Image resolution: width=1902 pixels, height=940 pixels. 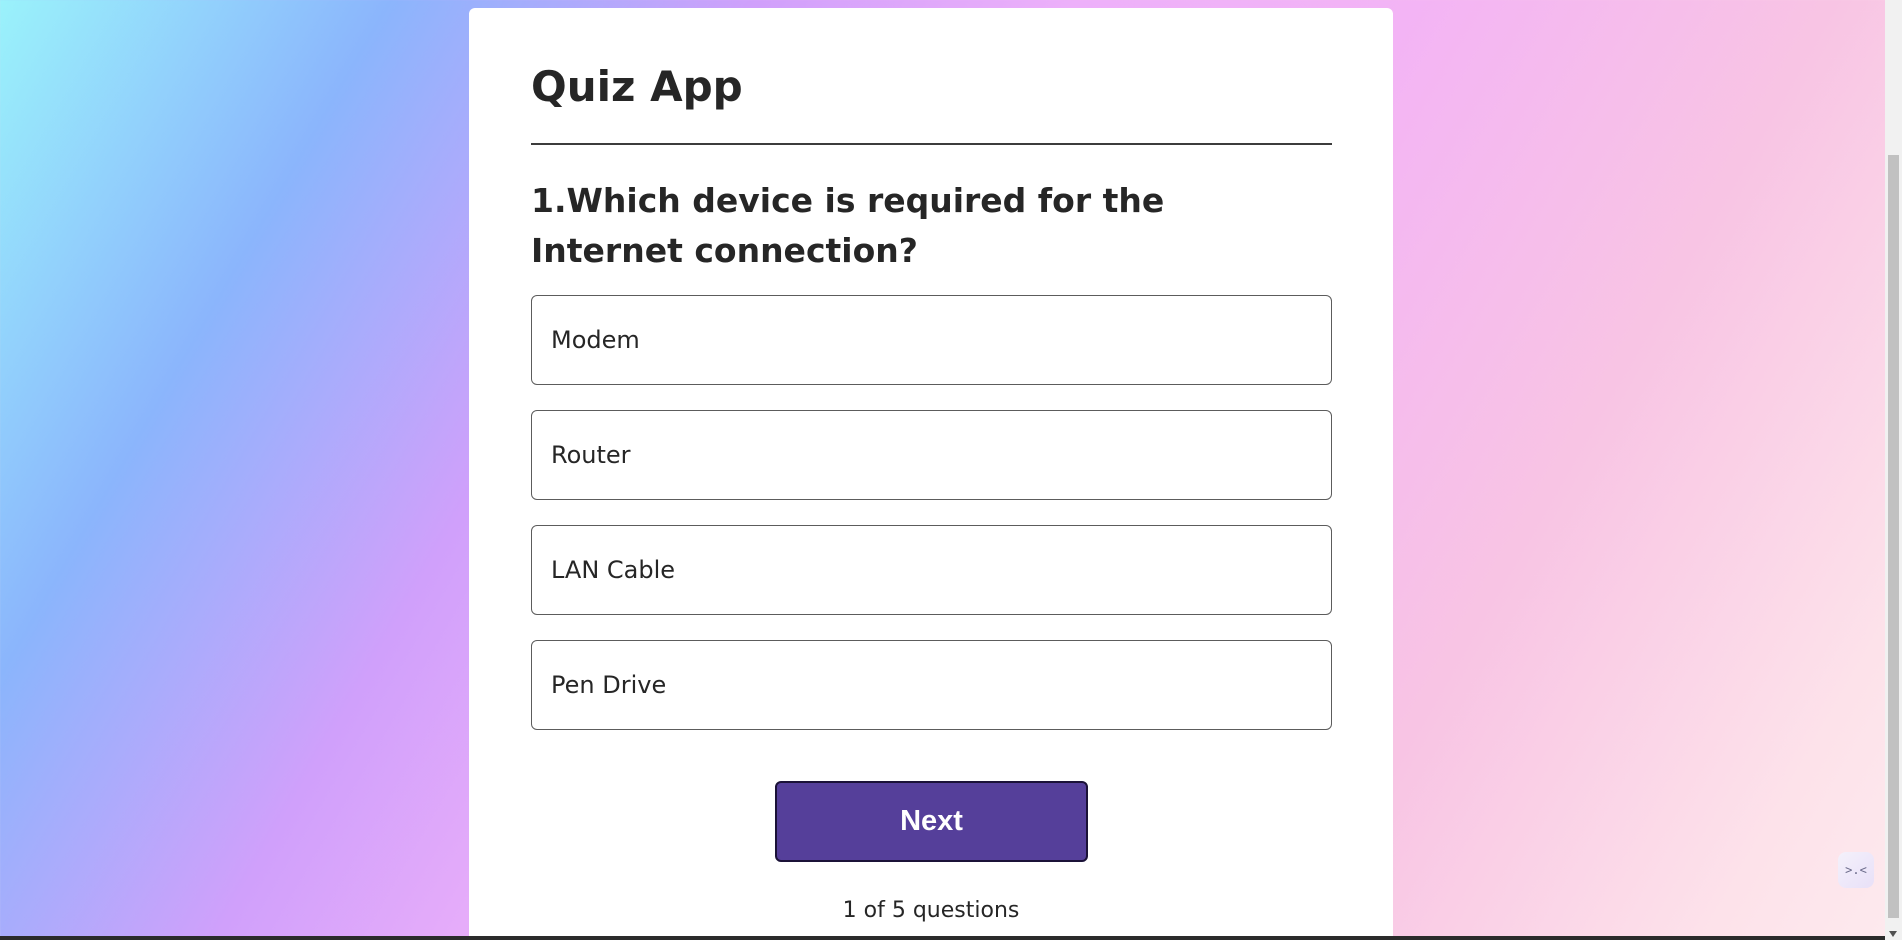 I want to click on app-title: Quiz App, so click(x=637, y=86).